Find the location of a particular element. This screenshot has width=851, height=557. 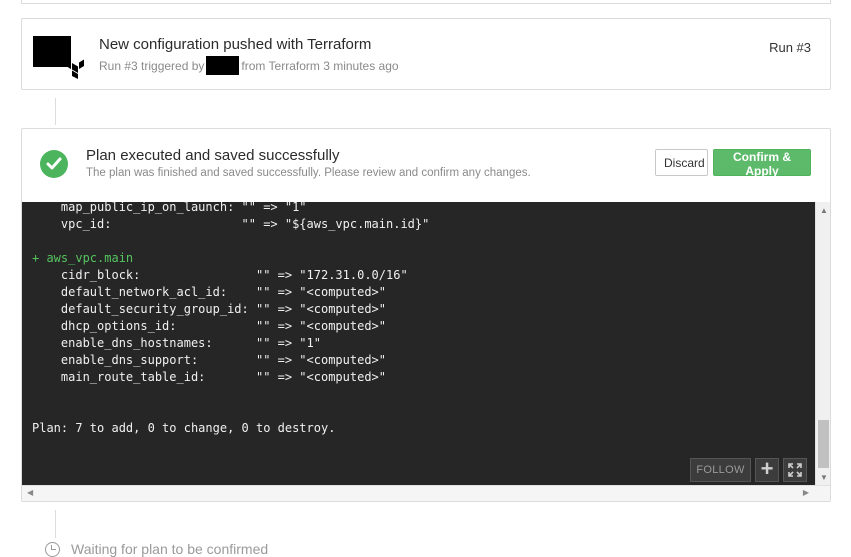

plan-title: Plan executed and saved successfully is located at coordinates (213, 155).